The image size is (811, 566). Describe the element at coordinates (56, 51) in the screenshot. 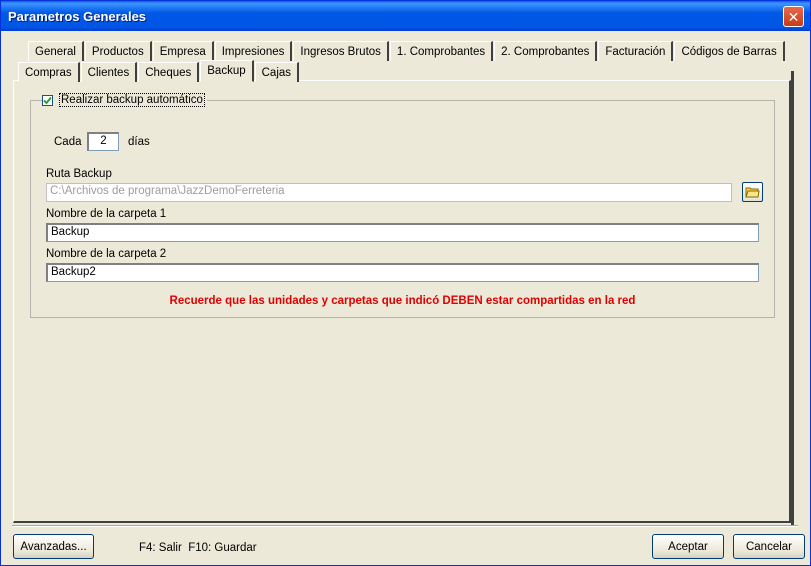

I see `tab-general: General` at that location.